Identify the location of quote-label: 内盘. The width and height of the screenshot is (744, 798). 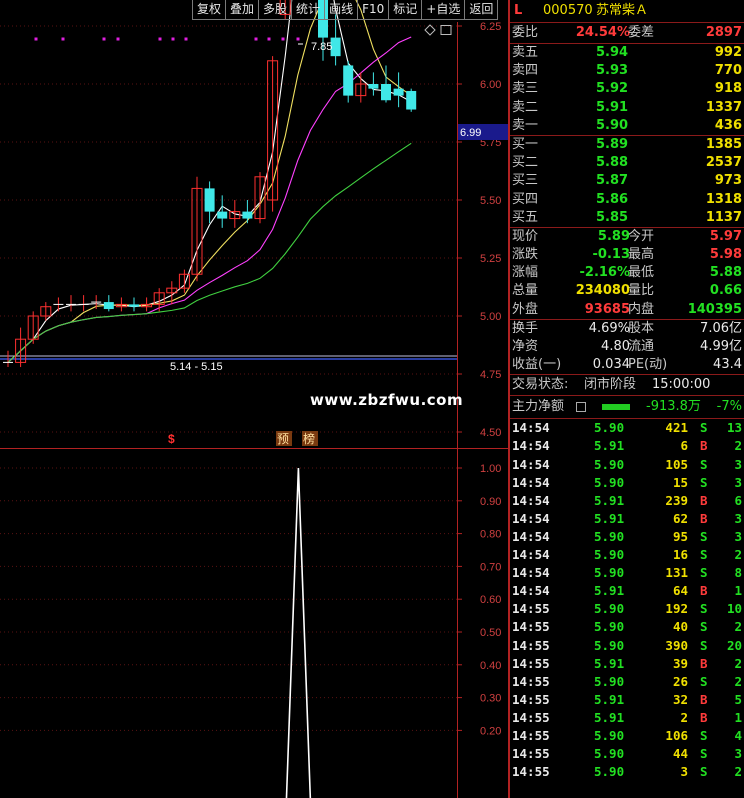
(641, 309).